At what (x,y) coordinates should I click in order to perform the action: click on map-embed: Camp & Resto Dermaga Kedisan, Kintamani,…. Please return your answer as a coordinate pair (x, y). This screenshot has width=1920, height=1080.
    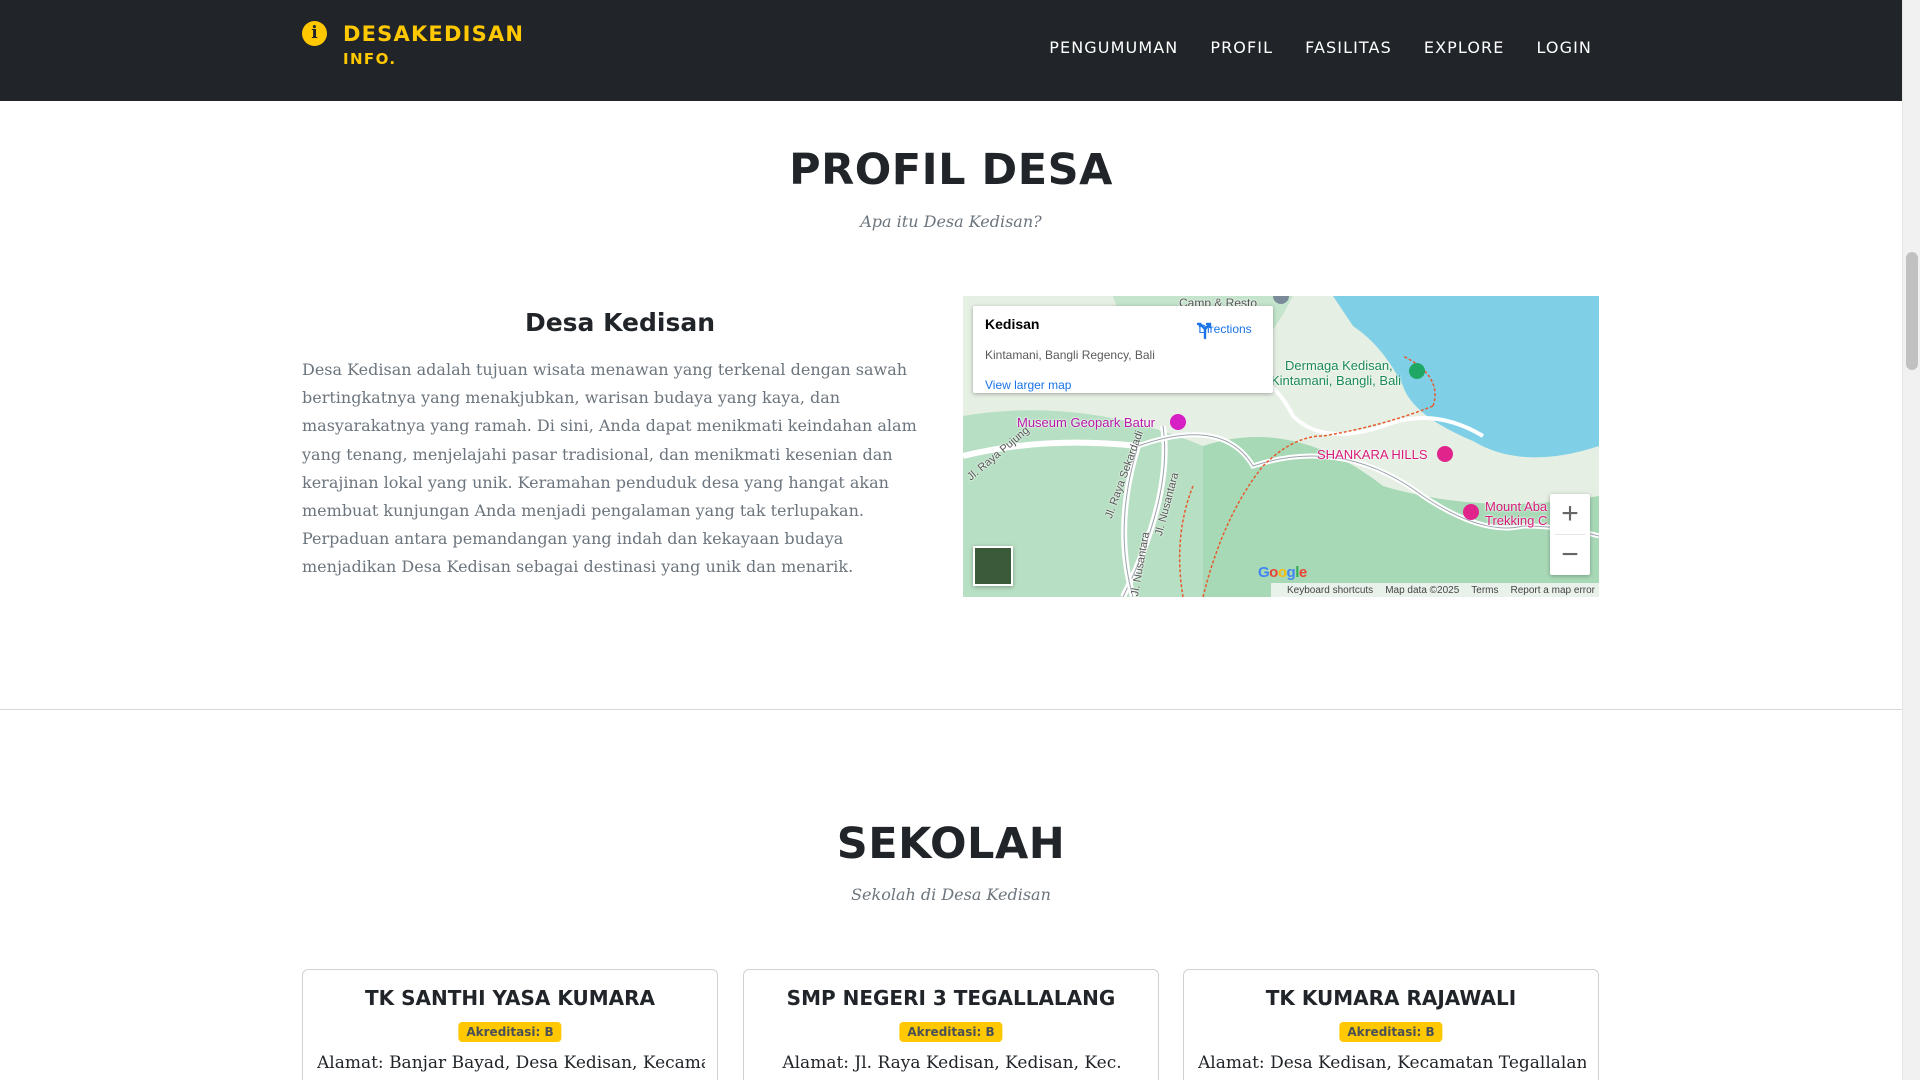
    Looking at the image, I should click on (1281, 446).